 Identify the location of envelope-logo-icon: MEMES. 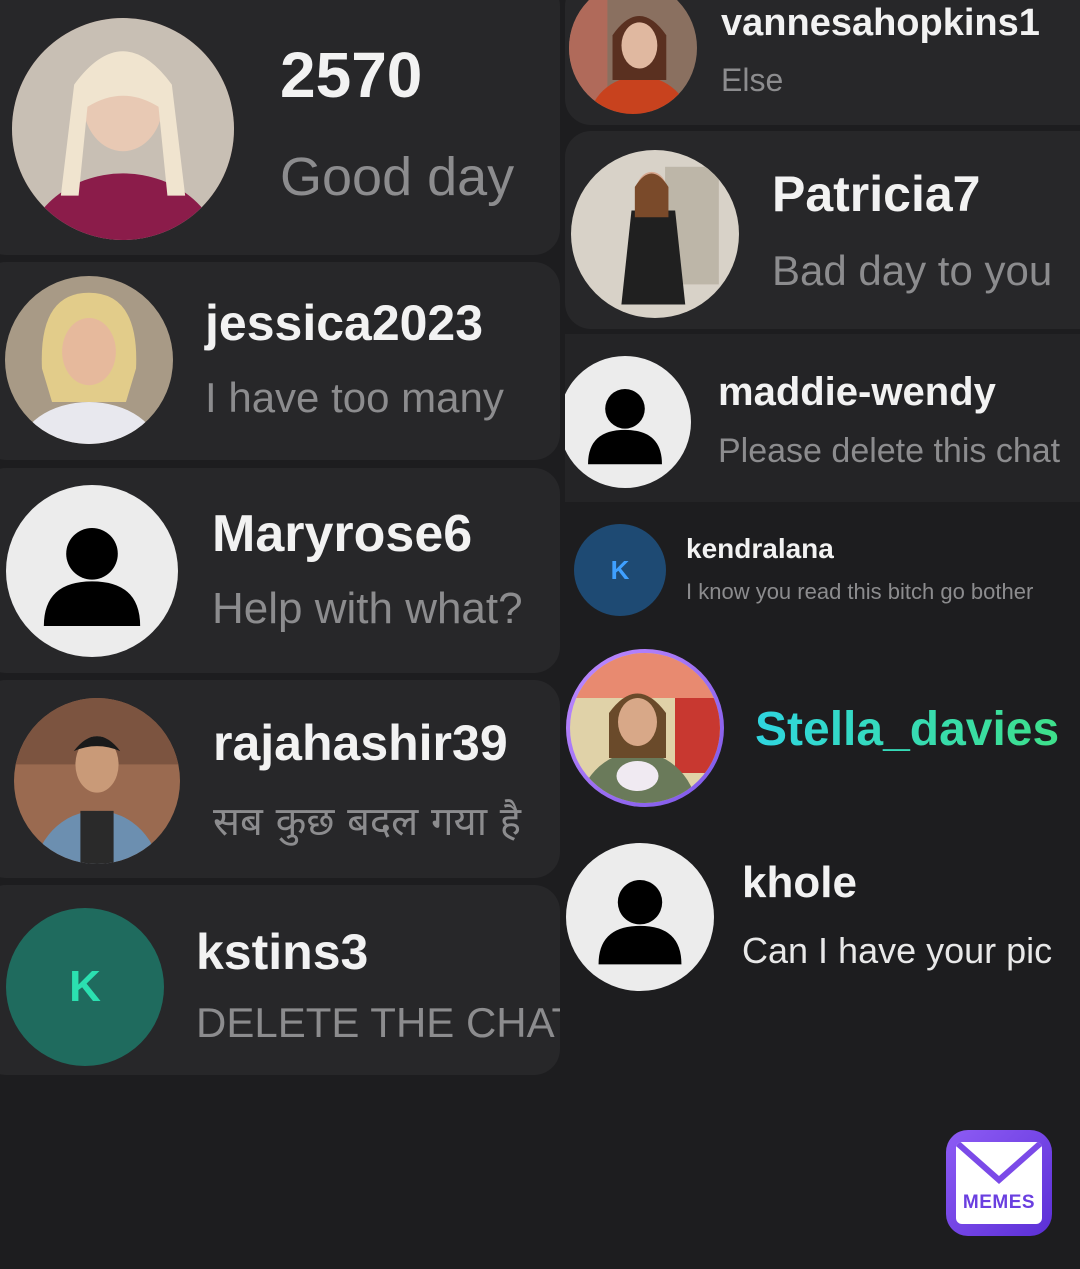
(999, 1183).